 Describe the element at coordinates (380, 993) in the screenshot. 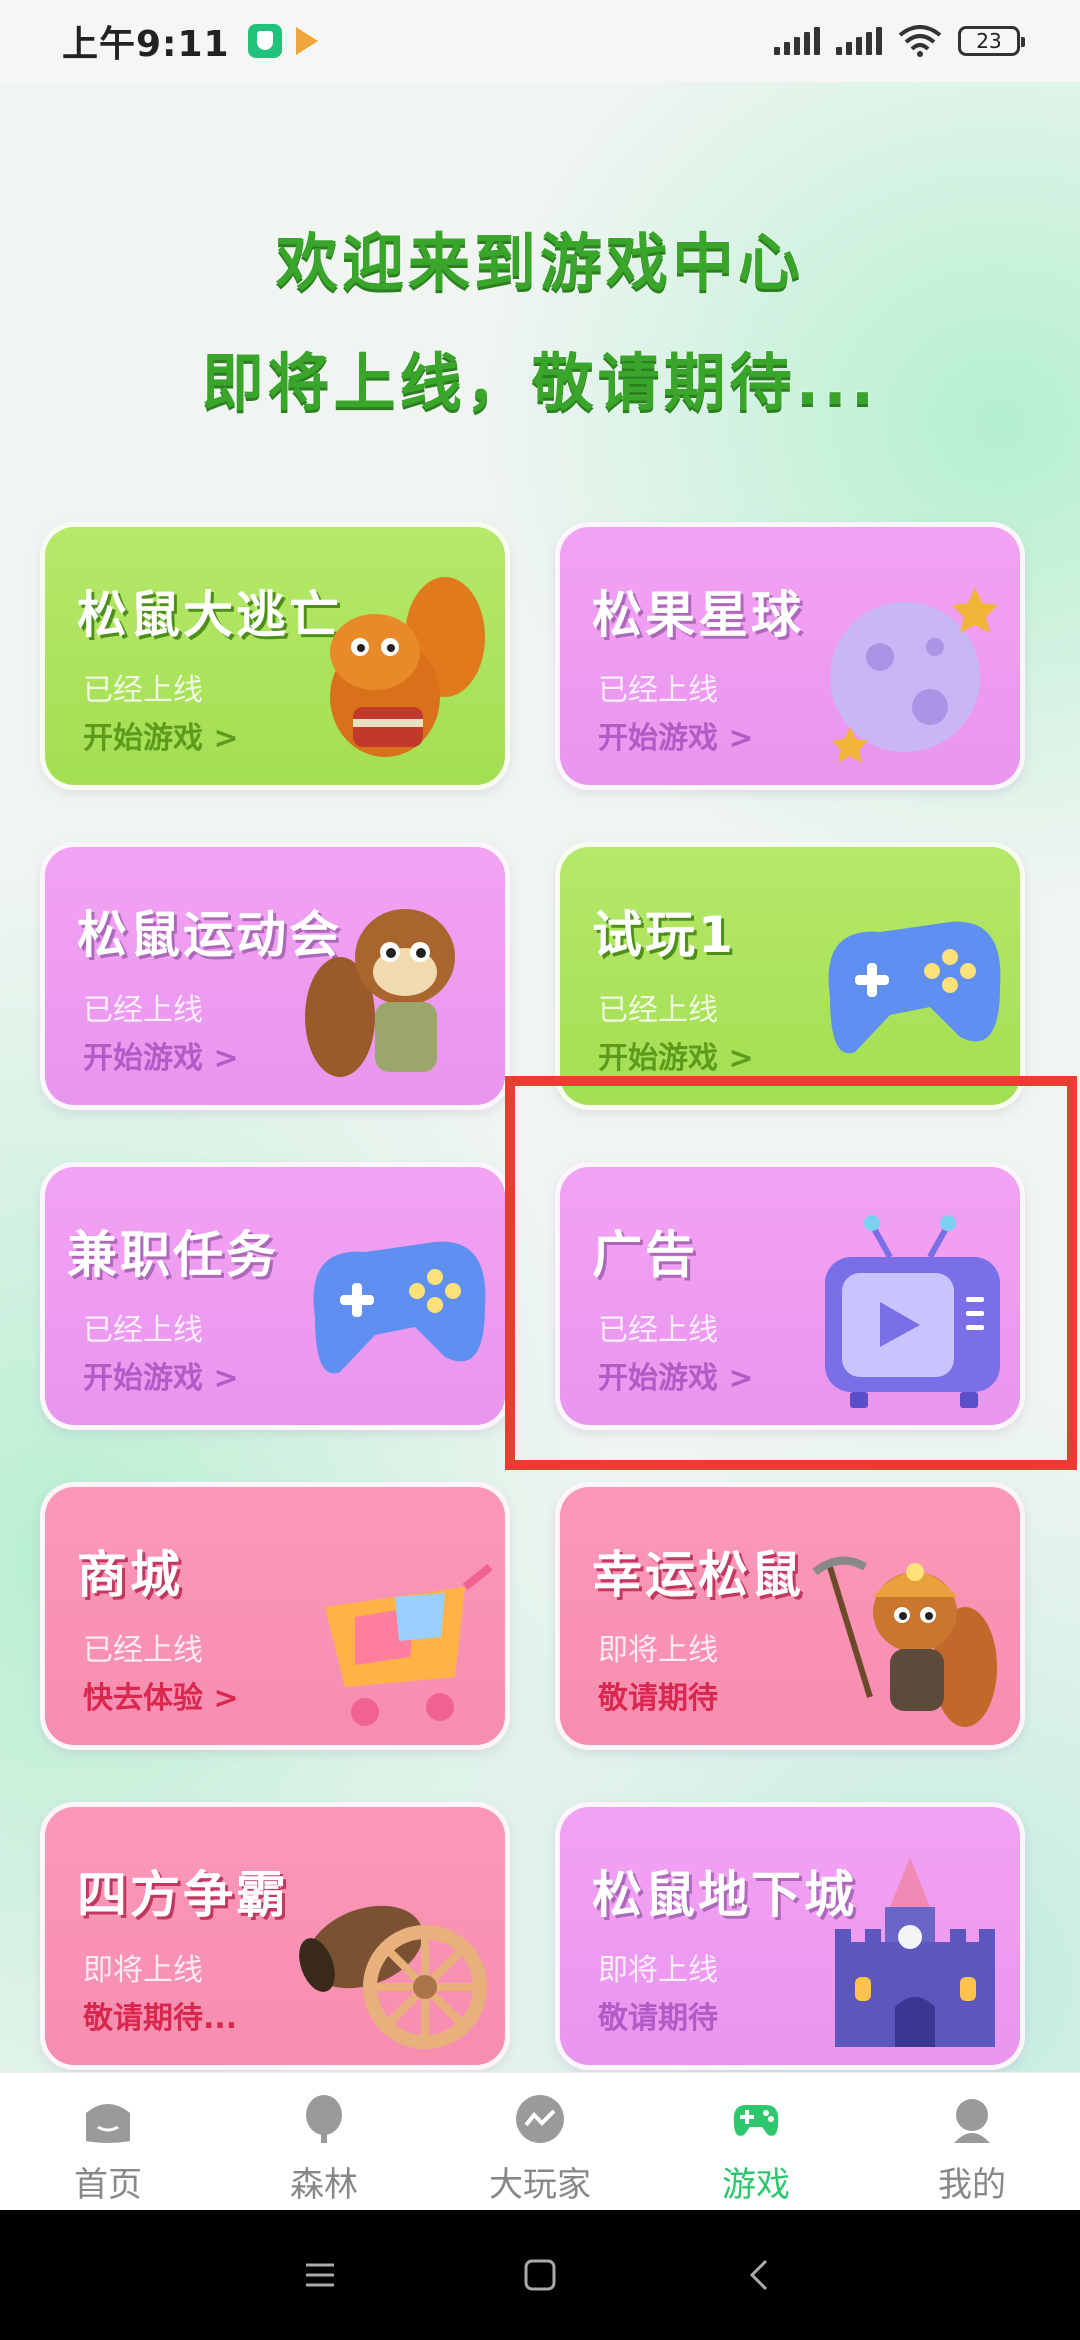

I see `squirrel-icon` at that location.